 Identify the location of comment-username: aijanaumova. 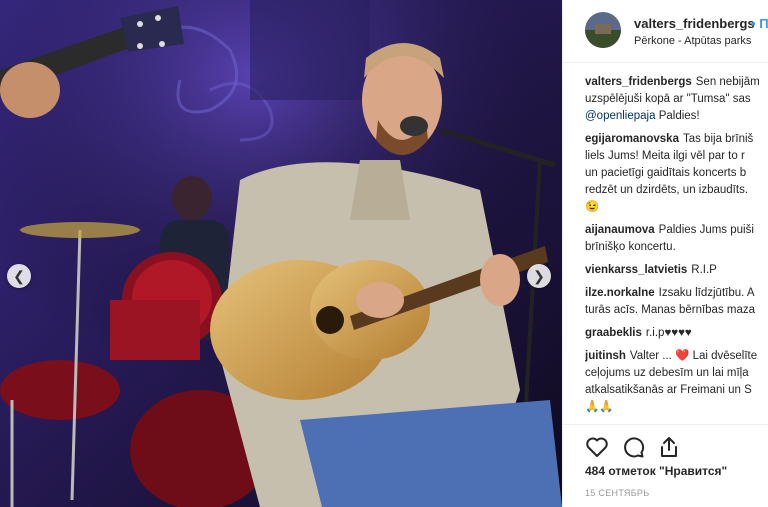
(620, 230).